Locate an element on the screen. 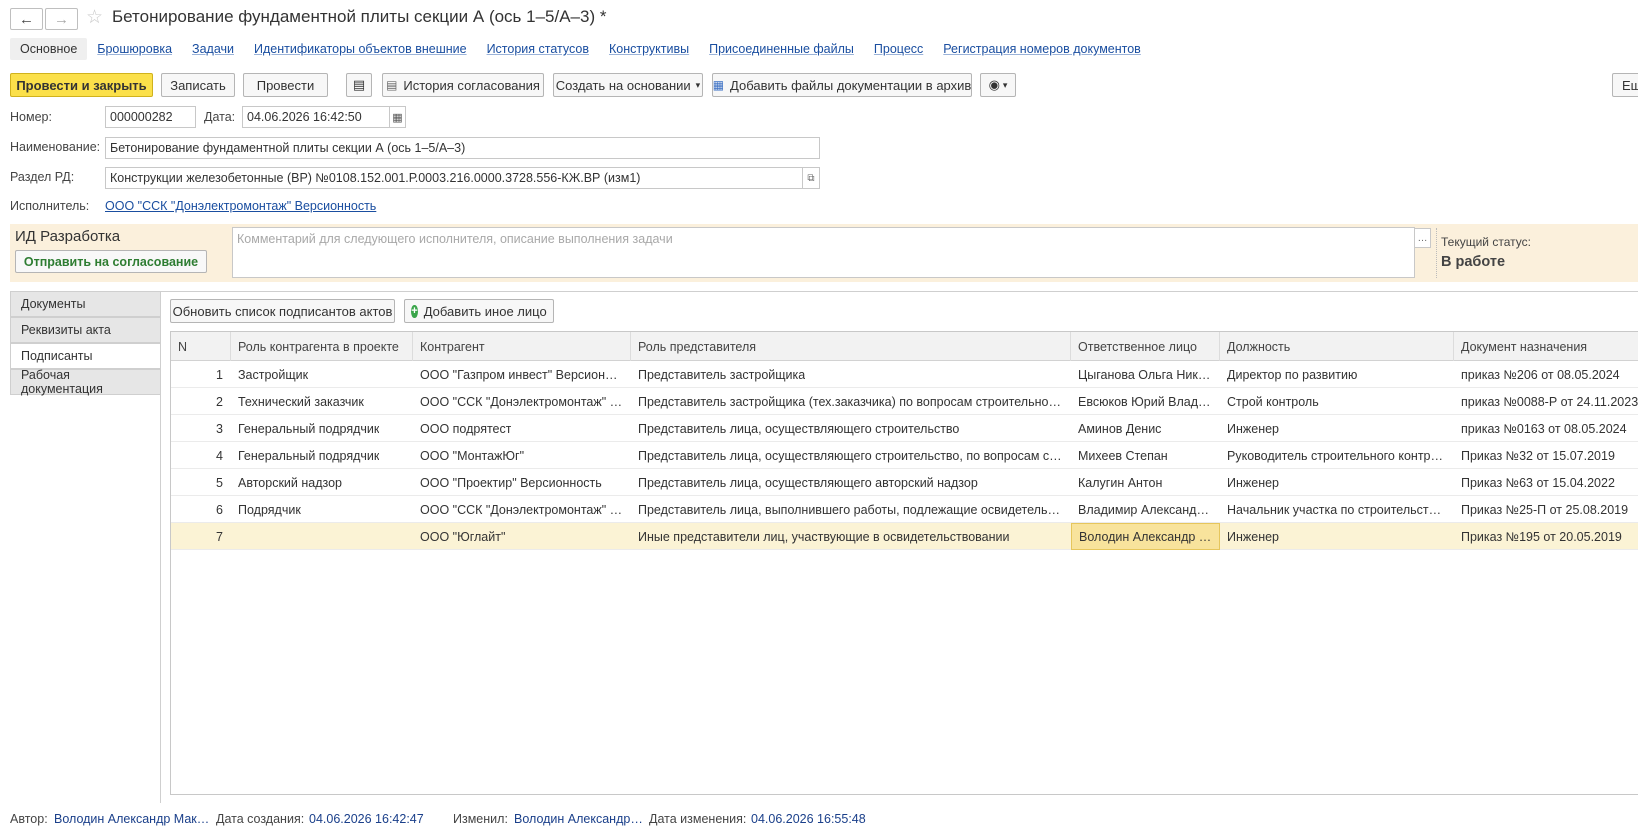 Image resolution: width=1638 pixels, height=833 pixels. create-based-on-button: Создать на основании ▾ is located at coordinates (628, 85).